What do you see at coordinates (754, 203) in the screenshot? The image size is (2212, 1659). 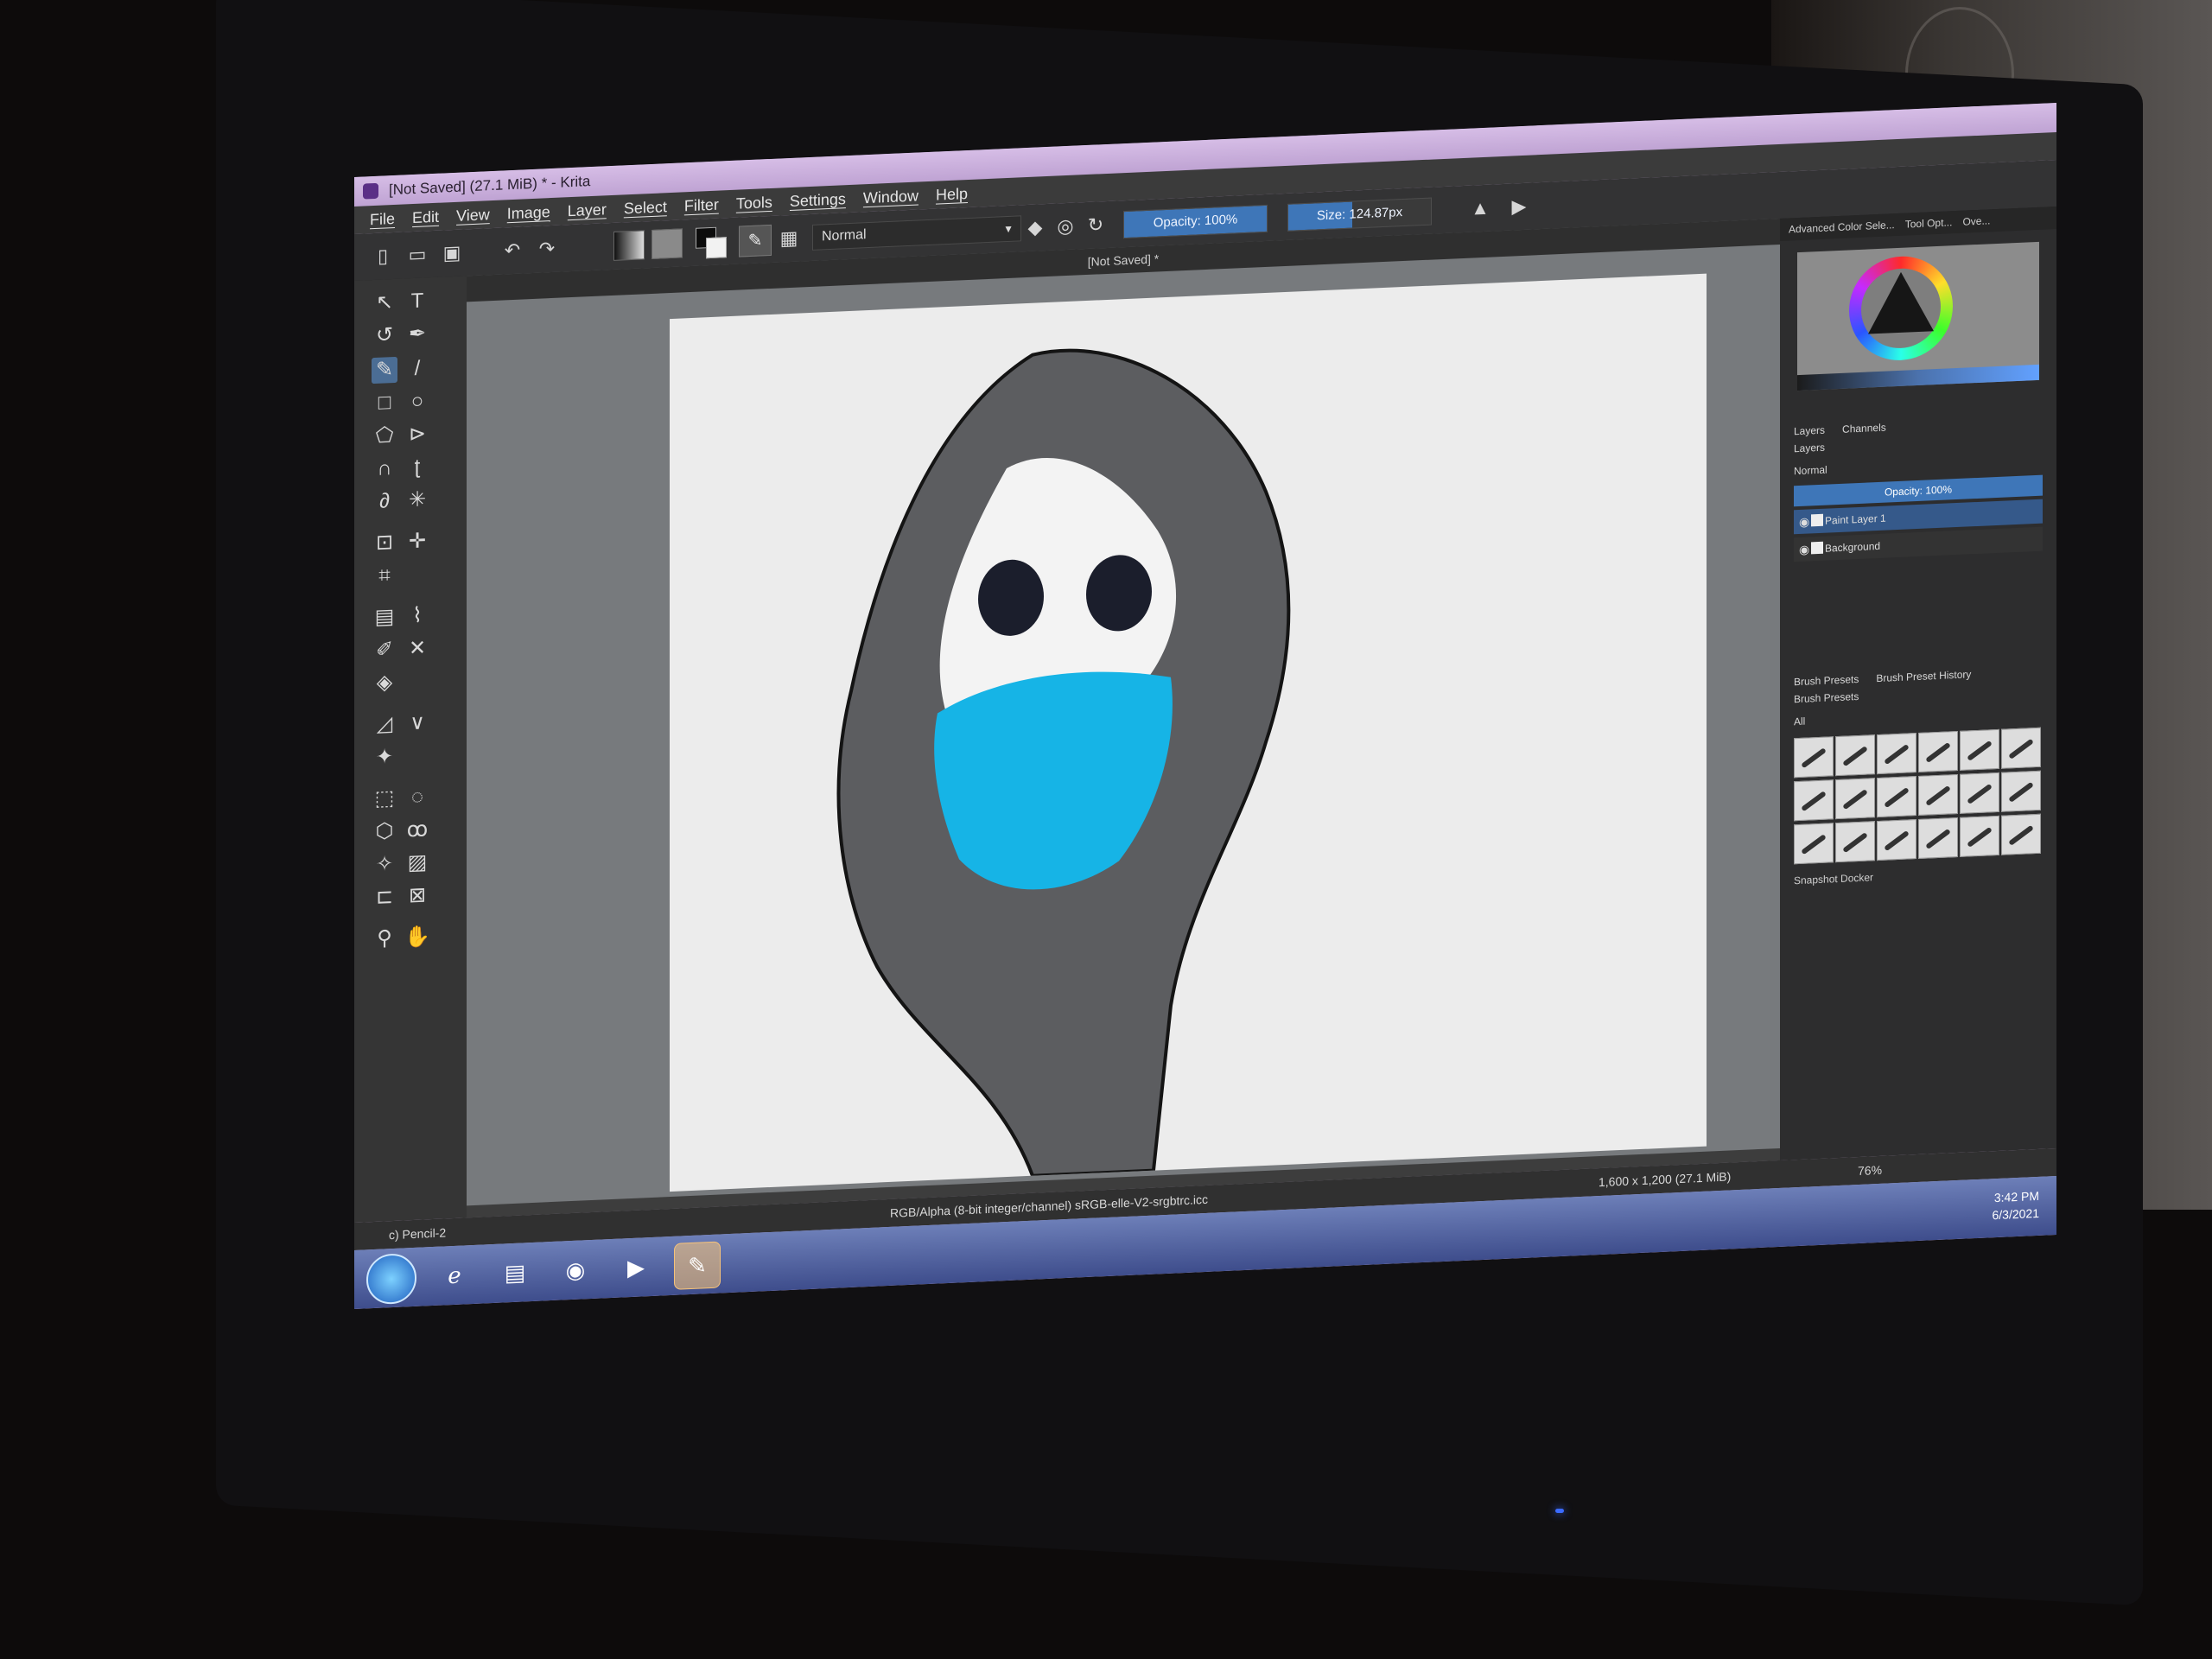 I see `menu-tools: Tools` at bounding box center [754, 203].